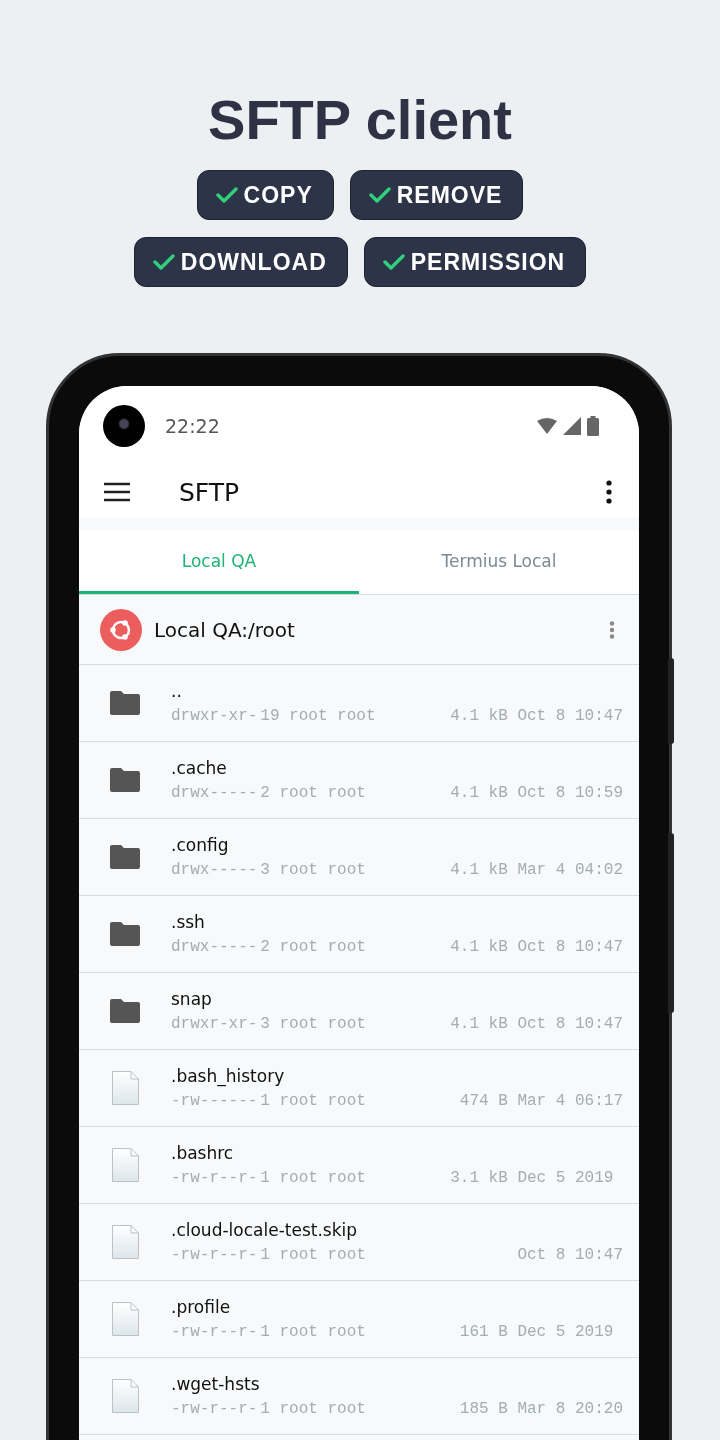  Describe the element at coordinates (359, 1319) in the screenshot. I see `file-row: .profile -rw-r--r- 1 root root 161 B Dec 5 2019` at that location.